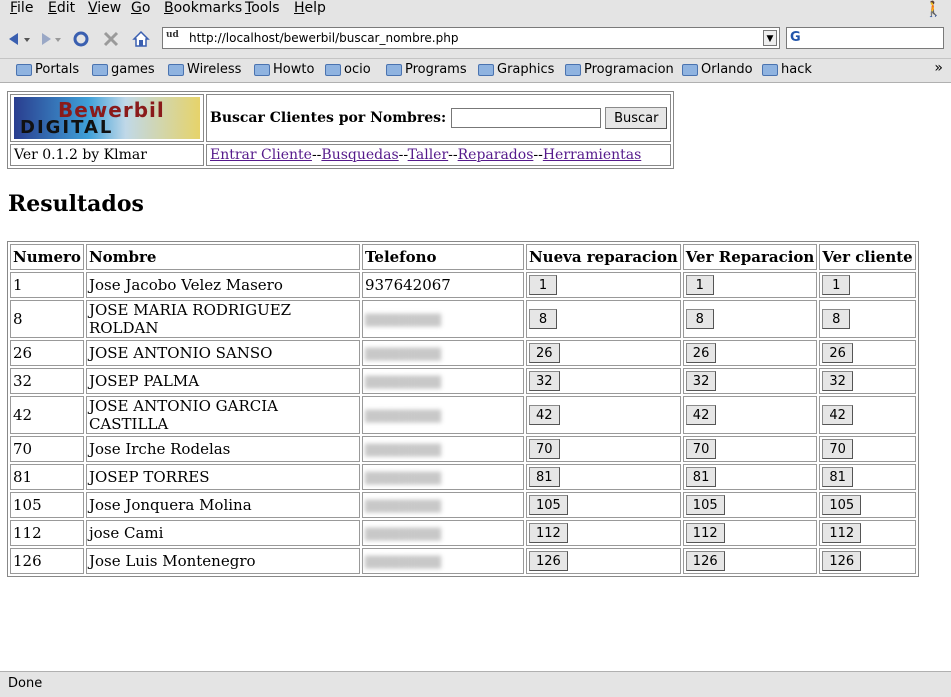  I want to click on nueva-reparacion-button: 1, so click(542, 285).